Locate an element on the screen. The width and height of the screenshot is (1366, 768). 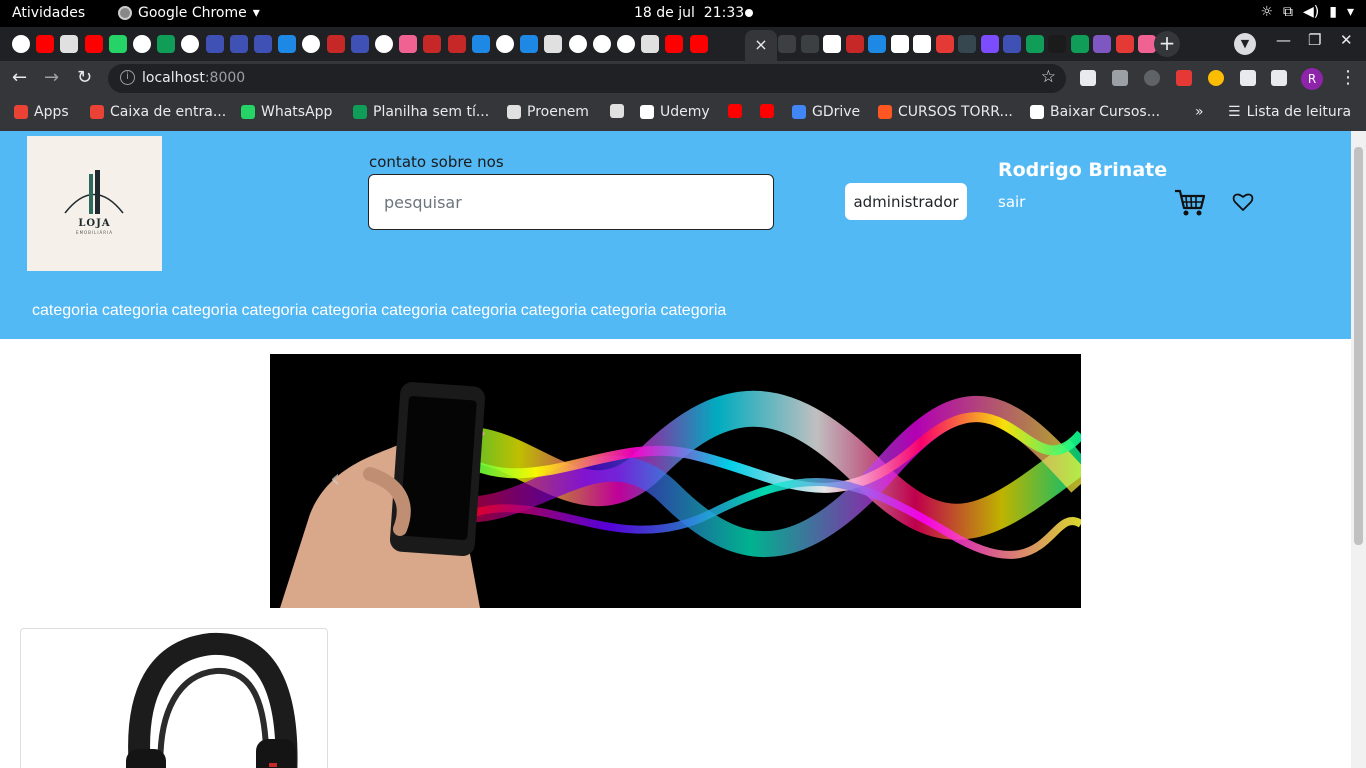
carousel-prev-icon: ‹ is located at coordinates (335, 479).